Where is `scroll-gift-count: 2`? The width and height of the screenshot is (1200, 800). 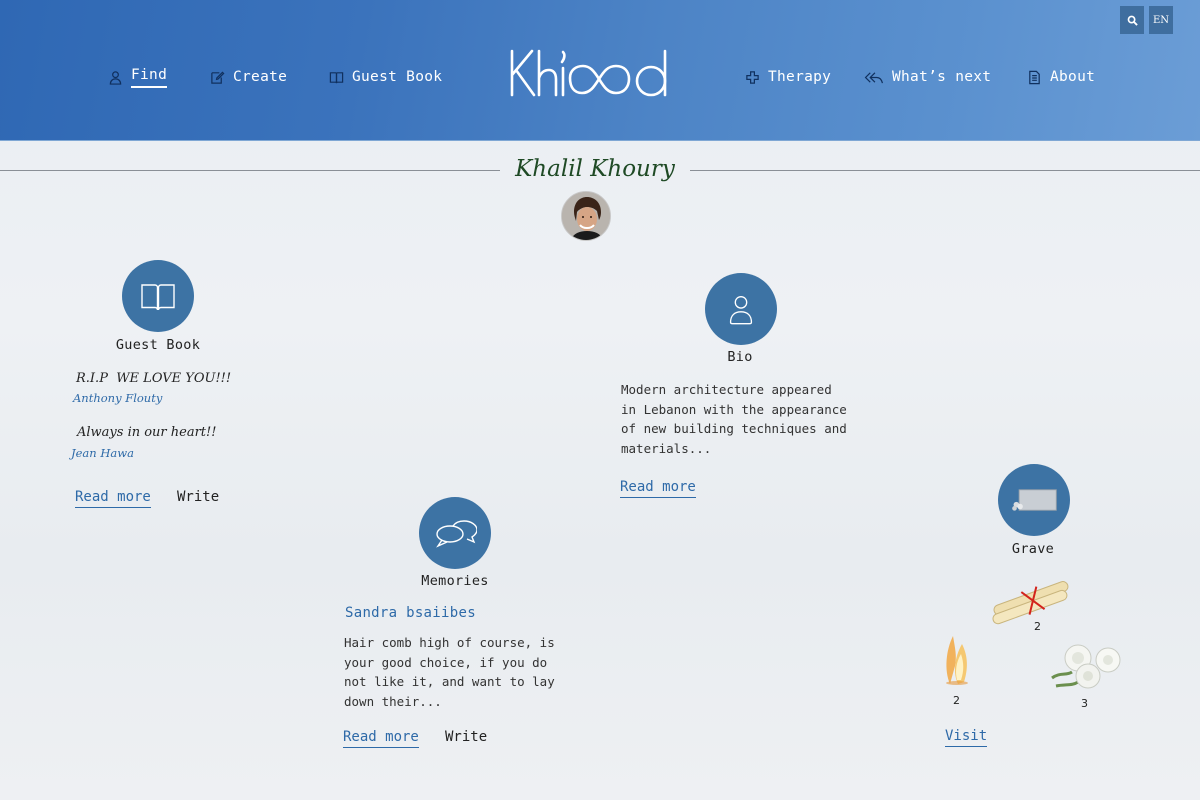
scroll-gift-count: 2 is located at coordinates (1037, 626).